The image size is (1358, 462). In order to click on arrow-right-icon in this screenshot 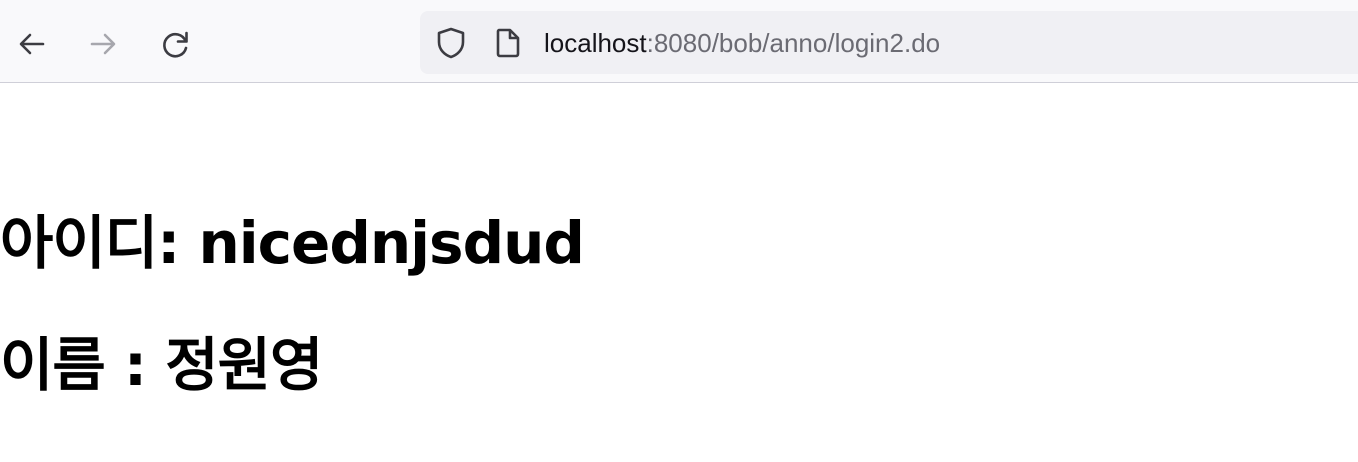, I will do `click(103, 44)`.